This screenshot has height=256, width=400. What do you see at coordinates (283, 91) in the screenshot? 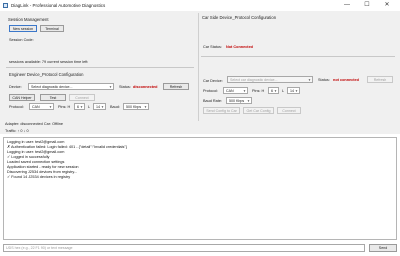
I see `car-pin-l-label: L` at bounding box center [283, 91].